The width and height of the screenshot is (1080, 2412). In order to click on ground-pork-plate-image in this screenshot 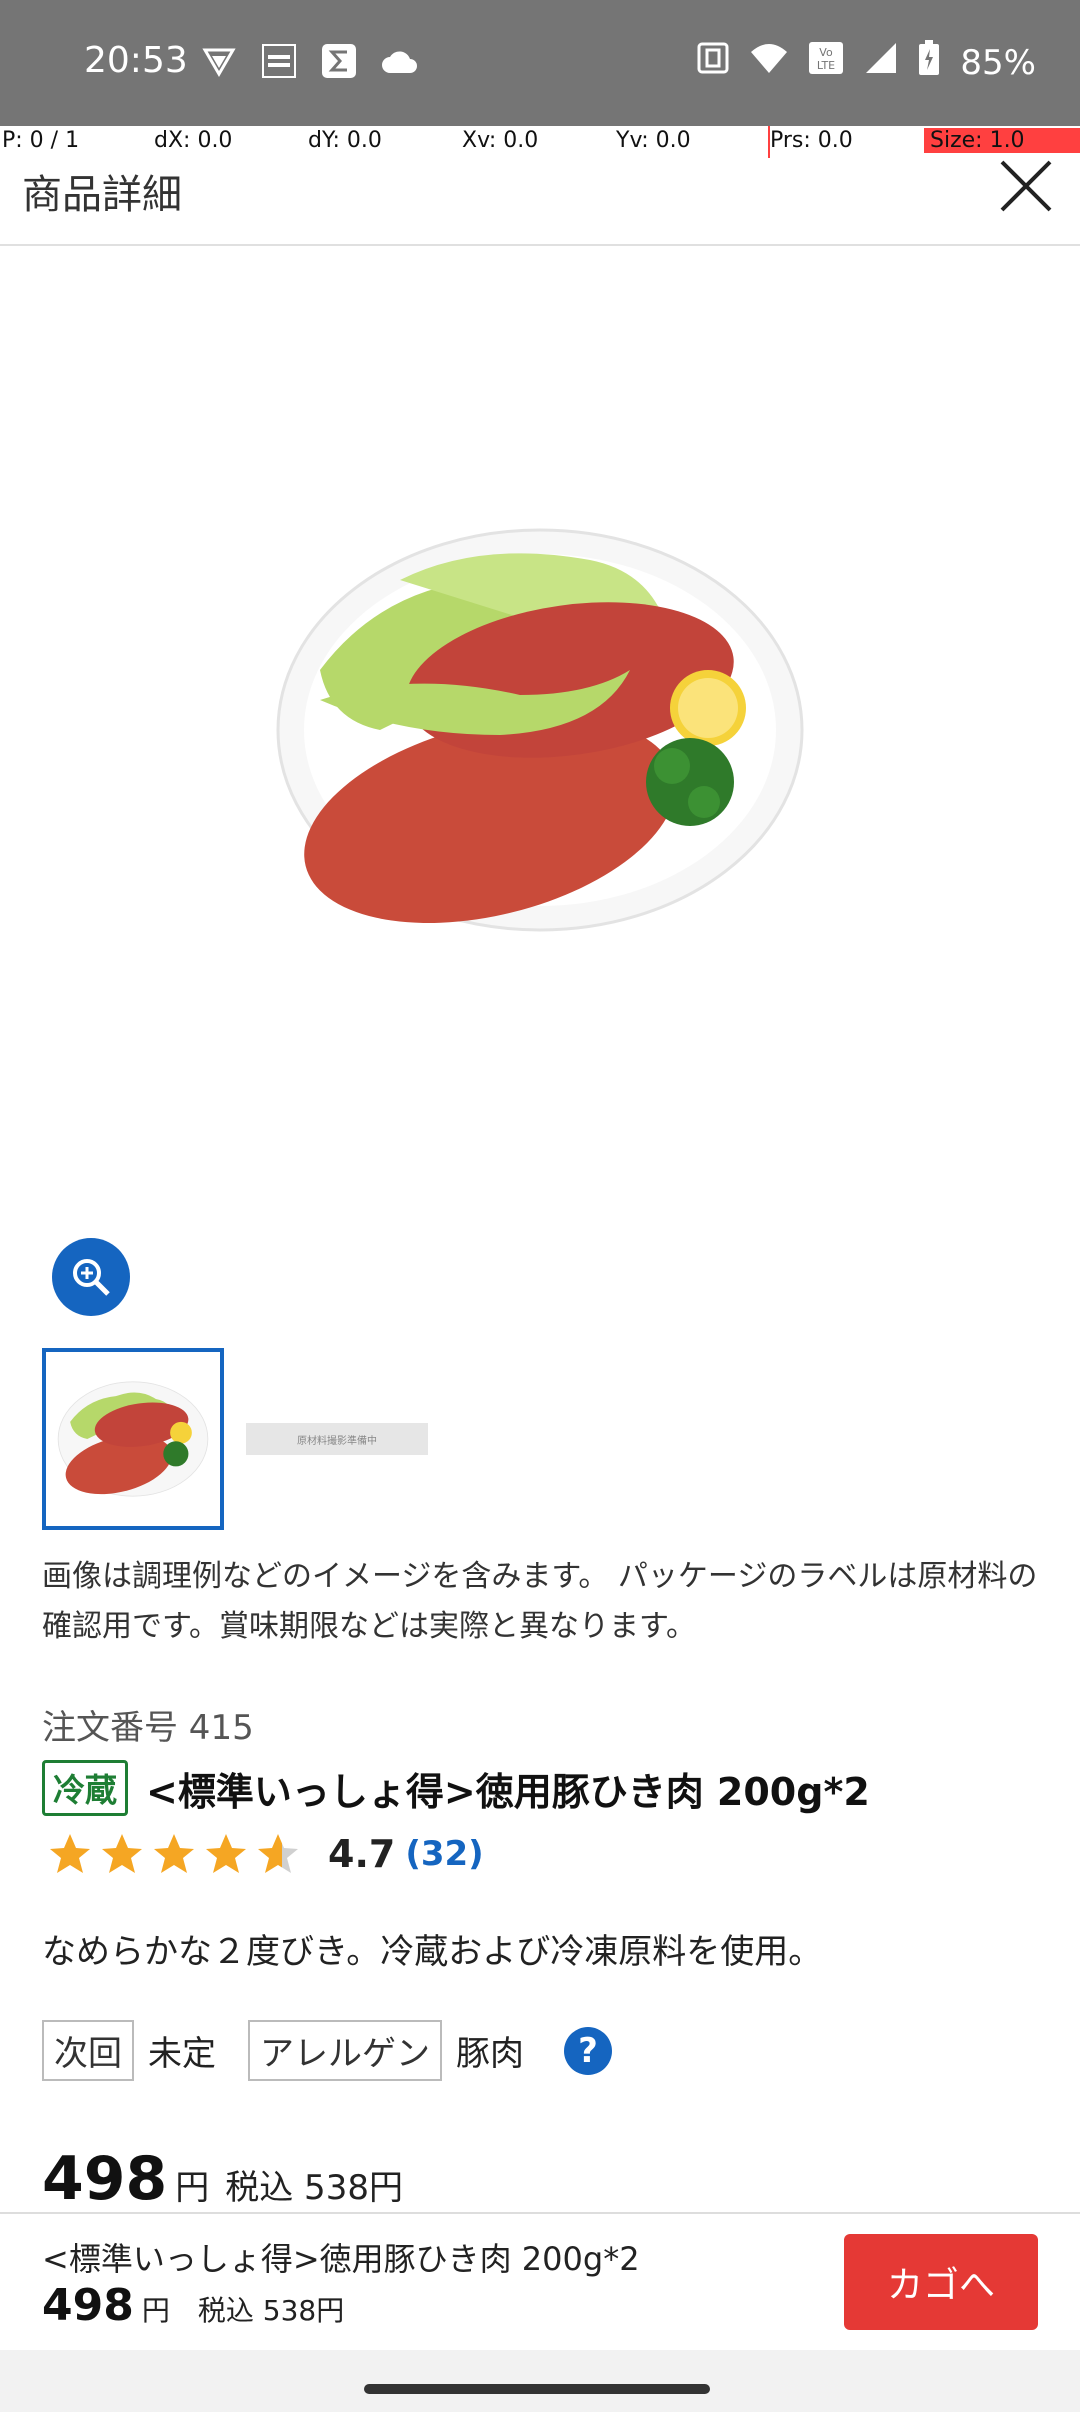, I will do `click(540, 730)`.